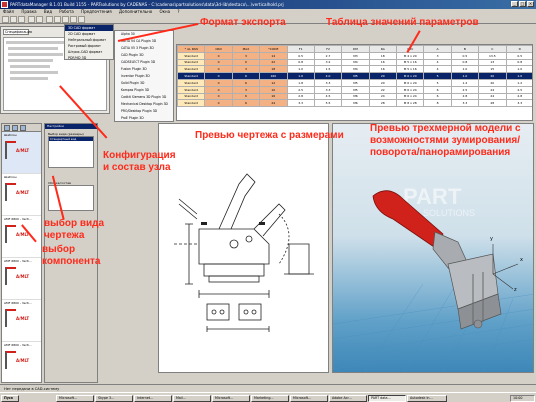 The height and width of the screenshot is (402, 536). I want to click on forward-icon, so click(39, 19).